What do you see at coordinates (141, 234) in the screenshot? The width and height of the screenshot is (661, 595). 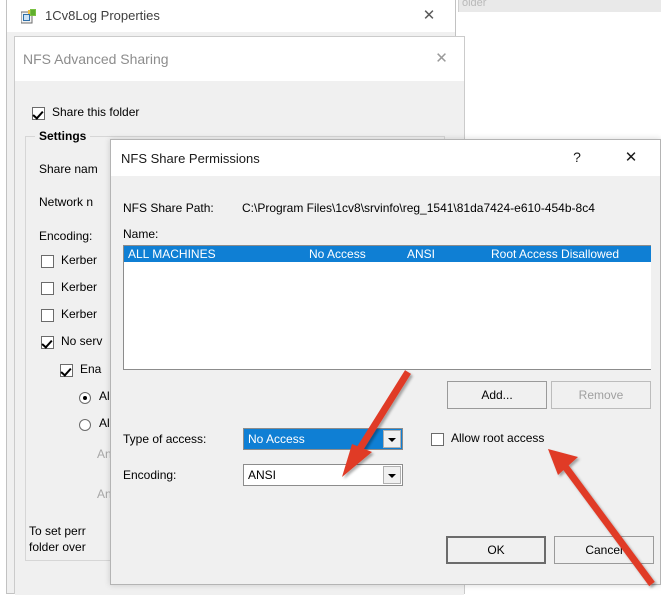 I see `name-label: Name:` at bounding box center [141, 234].